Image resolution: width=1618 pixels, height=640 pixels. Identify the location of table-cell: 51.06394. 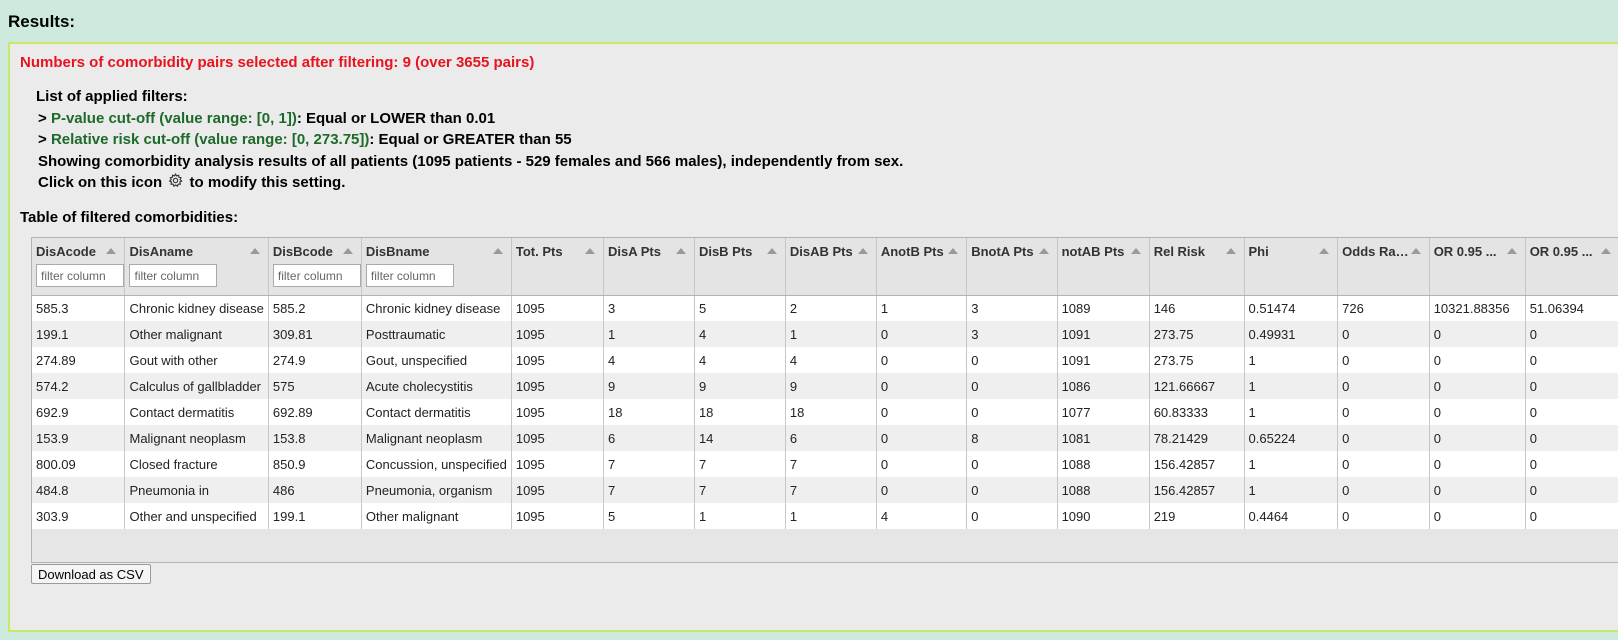
(1571, 308).